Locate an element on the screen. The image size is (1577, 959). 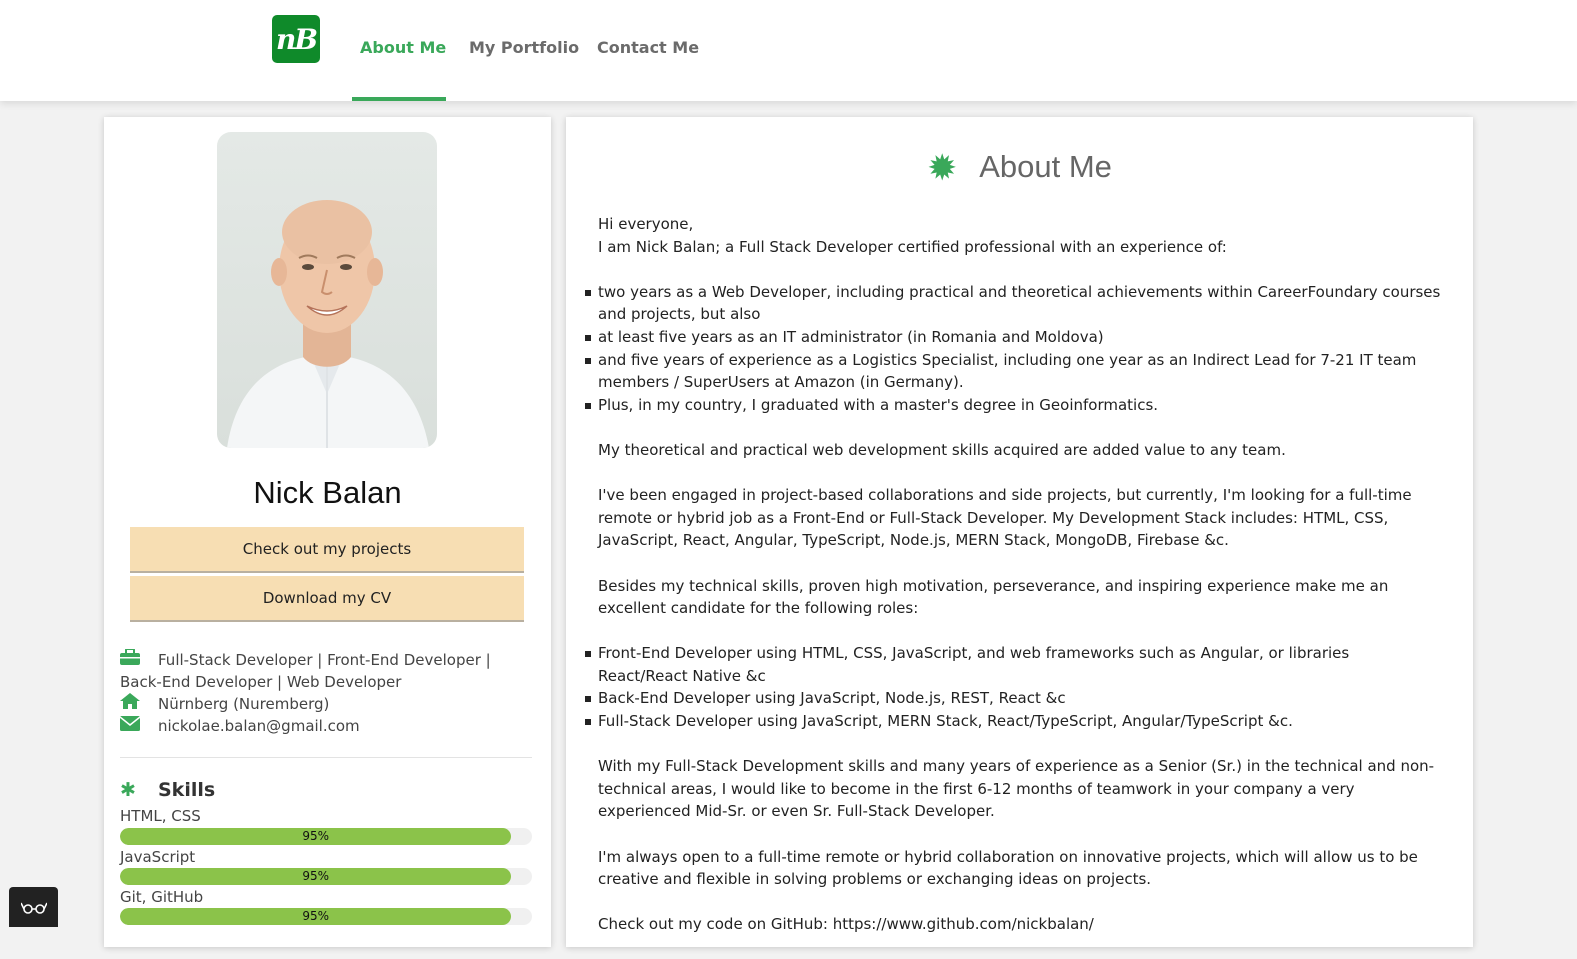
email-row: nickolae.balan@gmail.com is located at coordinates (324, 726).